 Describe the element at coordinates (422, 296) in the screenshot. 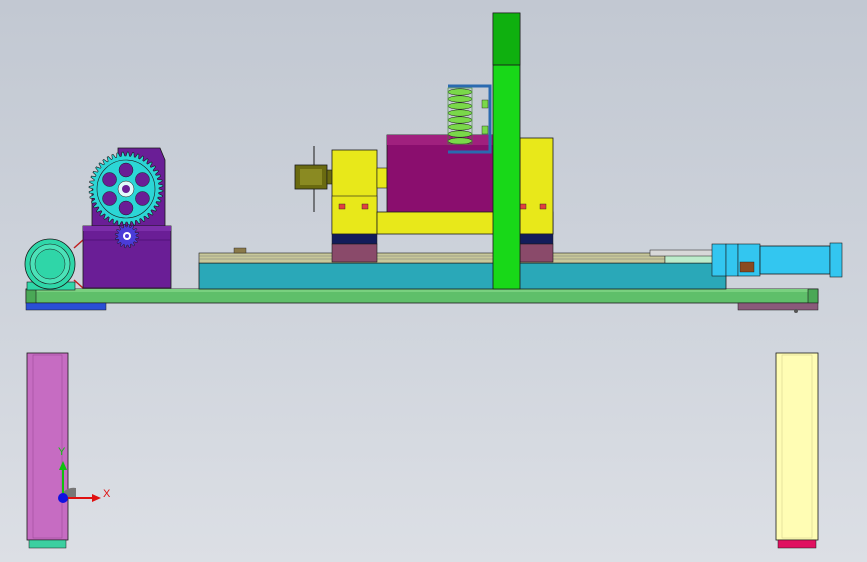

I see `base-plate` at that location.